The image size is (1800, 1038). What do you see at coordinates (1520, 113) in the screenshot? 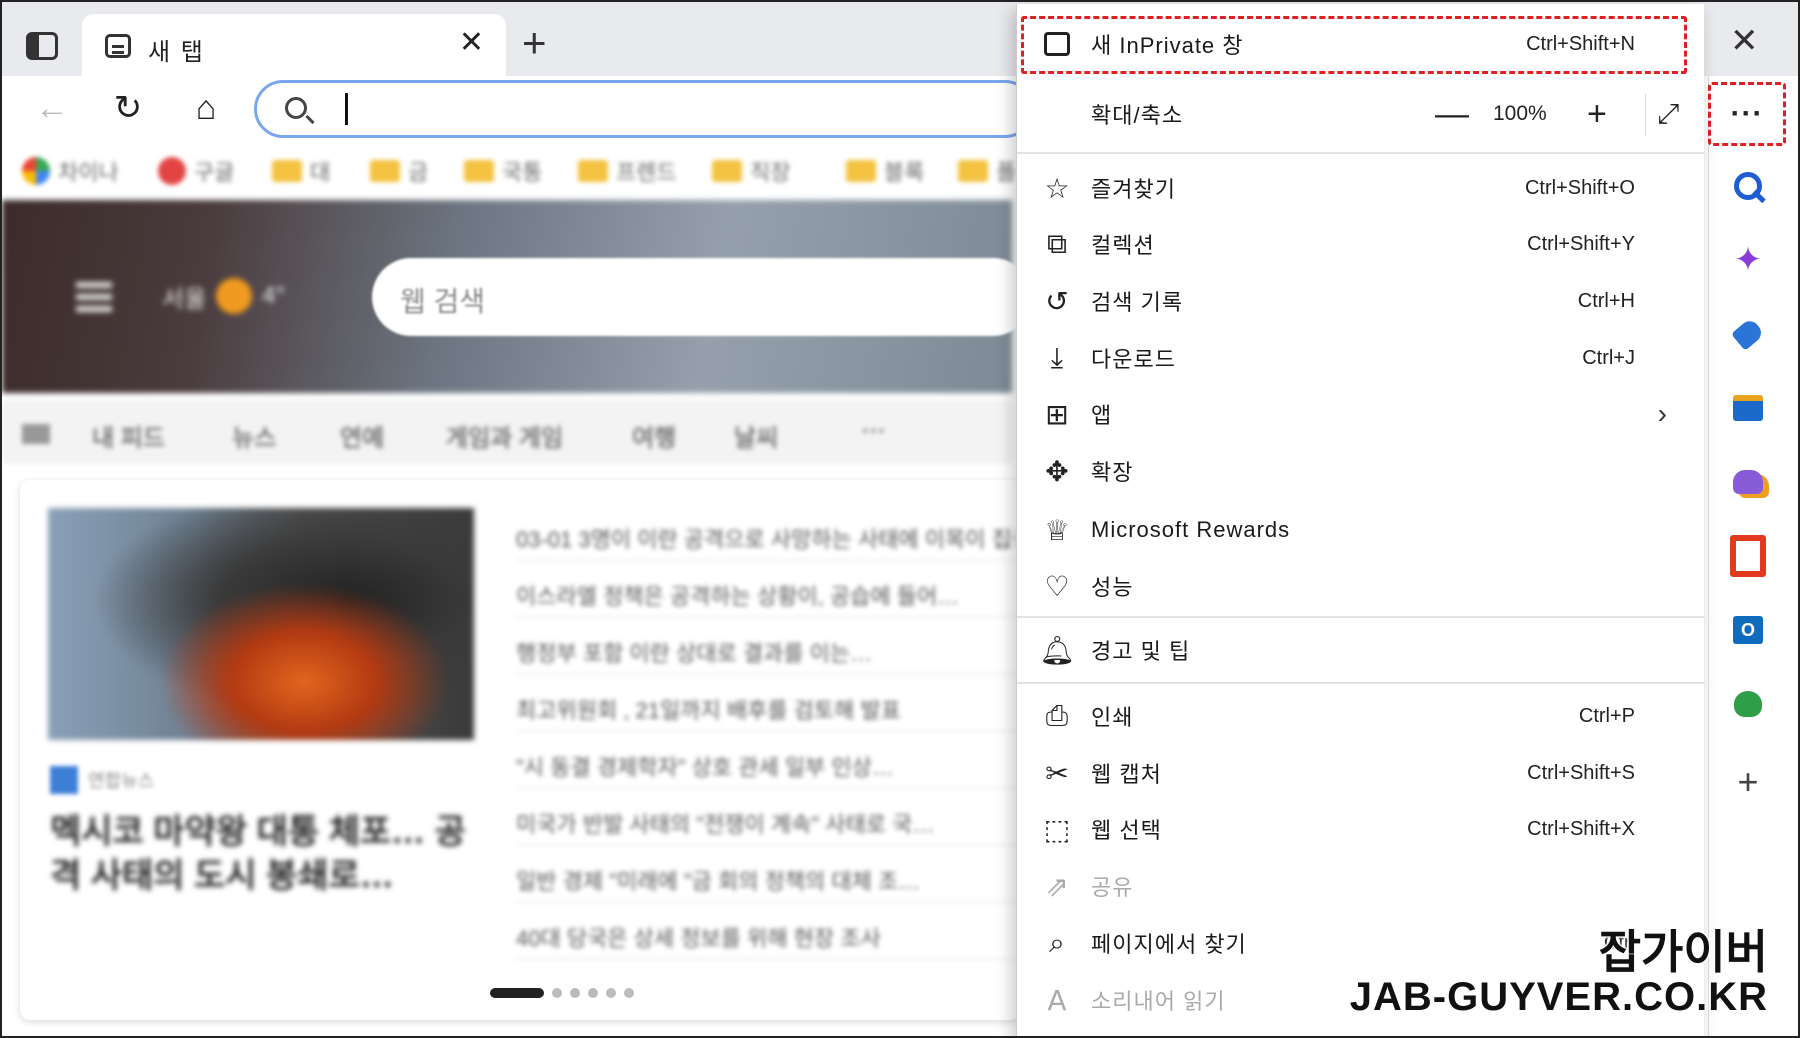
I see `zoom-level: 100%` at bounding box center [1520, 113].